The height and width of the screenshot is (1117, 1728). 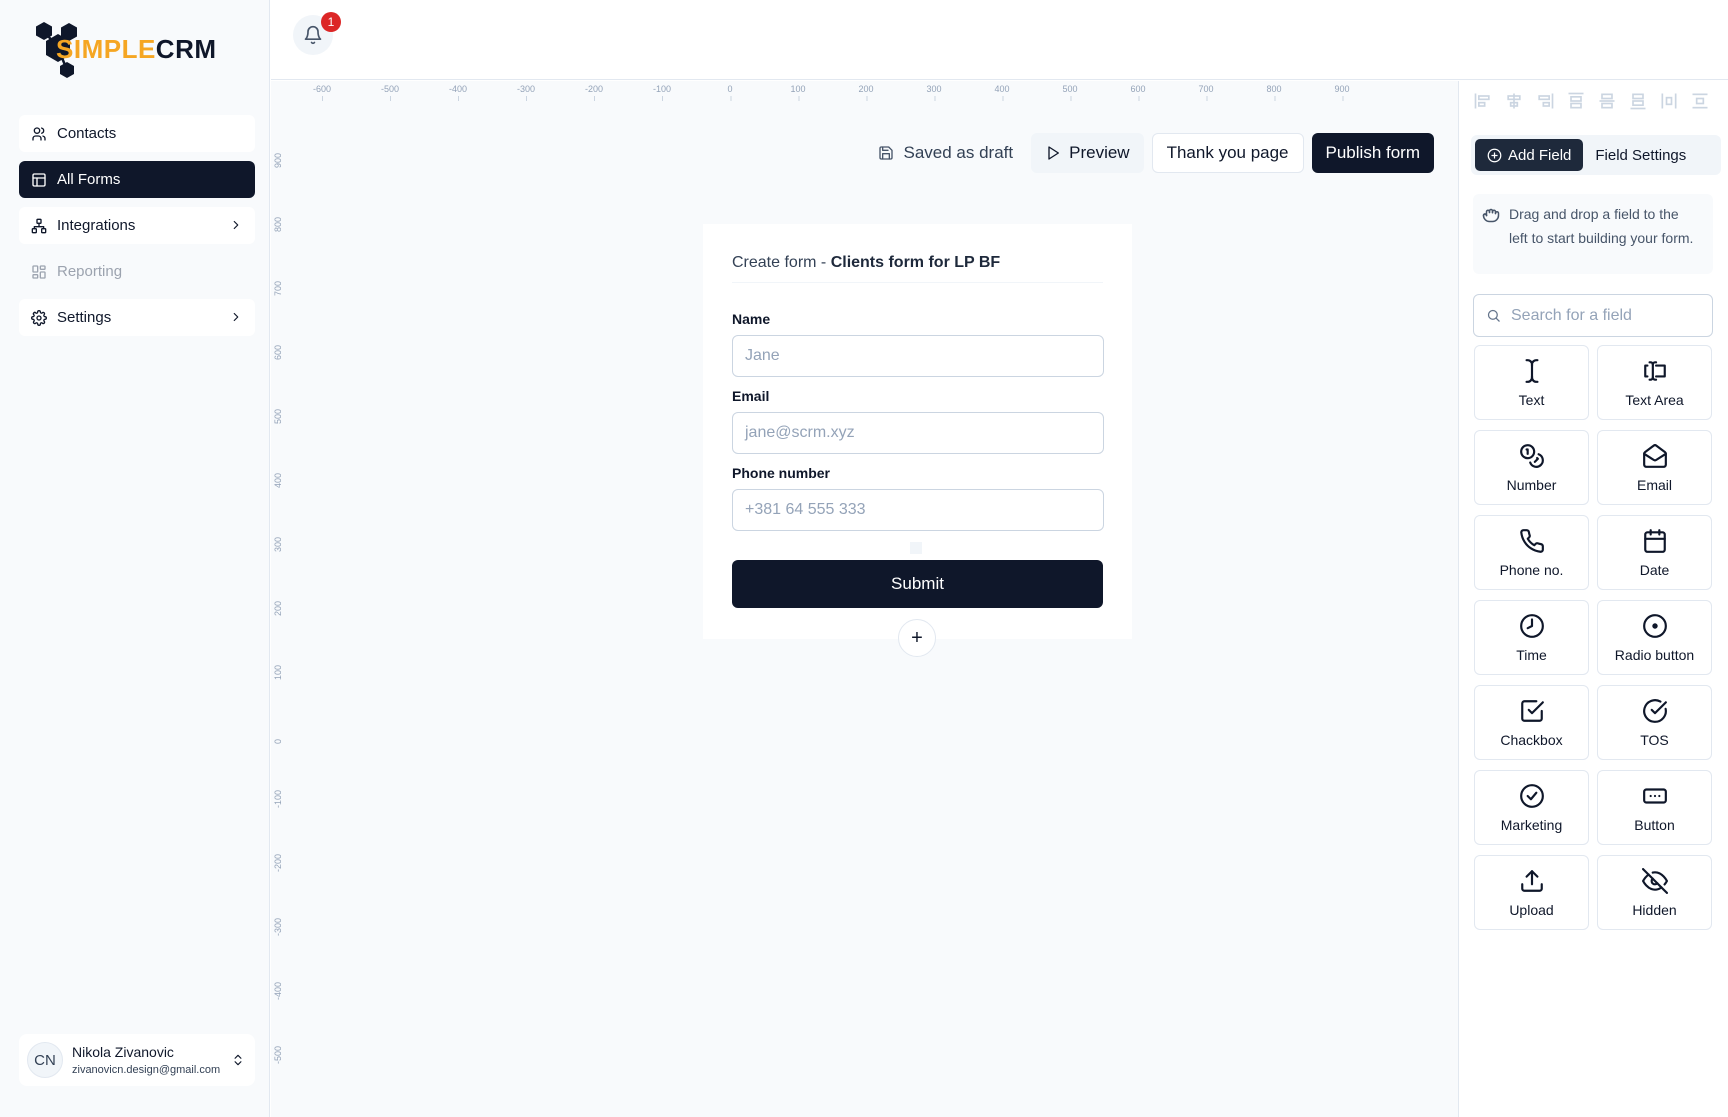 I want to click on field-type-marketing: Marketing, so click(x=1531, y=807).